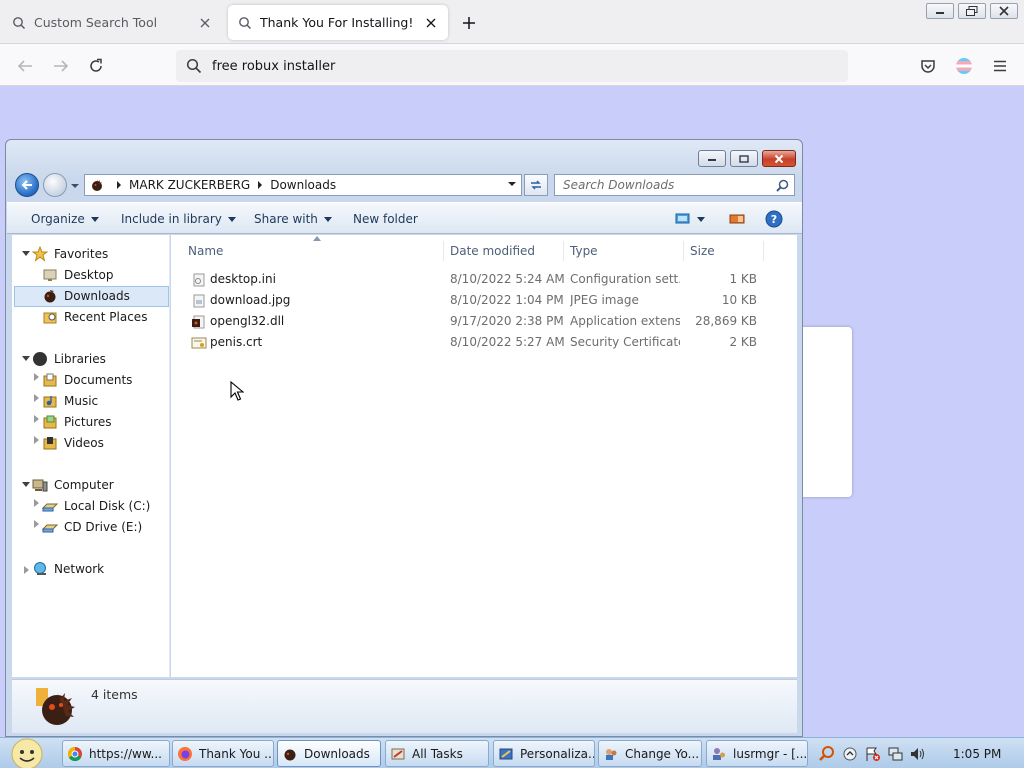 The height and width of the screenshot is (768, 1024). What do you see at coordinates (84, 443) in the screenshot?
I see `nav-label: Videos` at bounding box center [84, 443].